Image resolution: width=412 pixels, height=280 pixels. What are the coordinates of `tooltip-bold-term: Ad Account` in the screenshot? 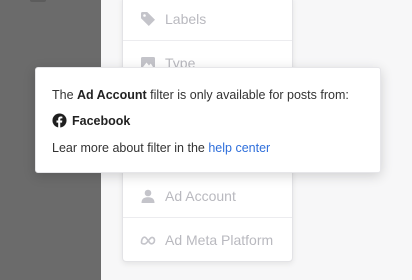 It's located at (112, 95).